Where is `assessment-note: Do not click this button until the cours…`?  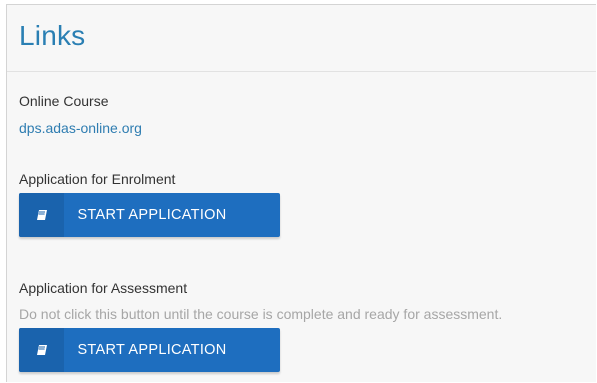 assessment-note: Do not click this button until the cours… is located at coordinates (261, 314).